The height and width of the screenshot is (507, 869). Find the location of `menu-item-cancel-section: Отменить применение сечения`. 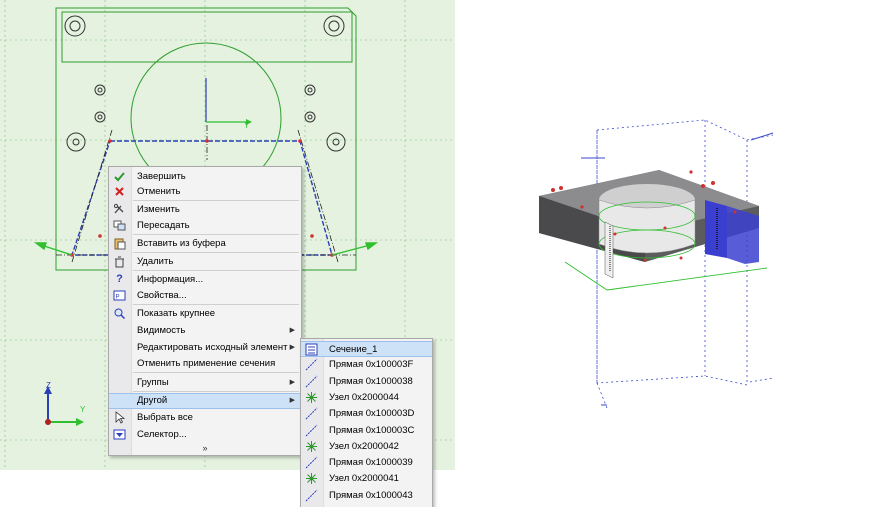

menu-item-cancel-section: Отменить применение сечения is located at coordinates (205, 363).